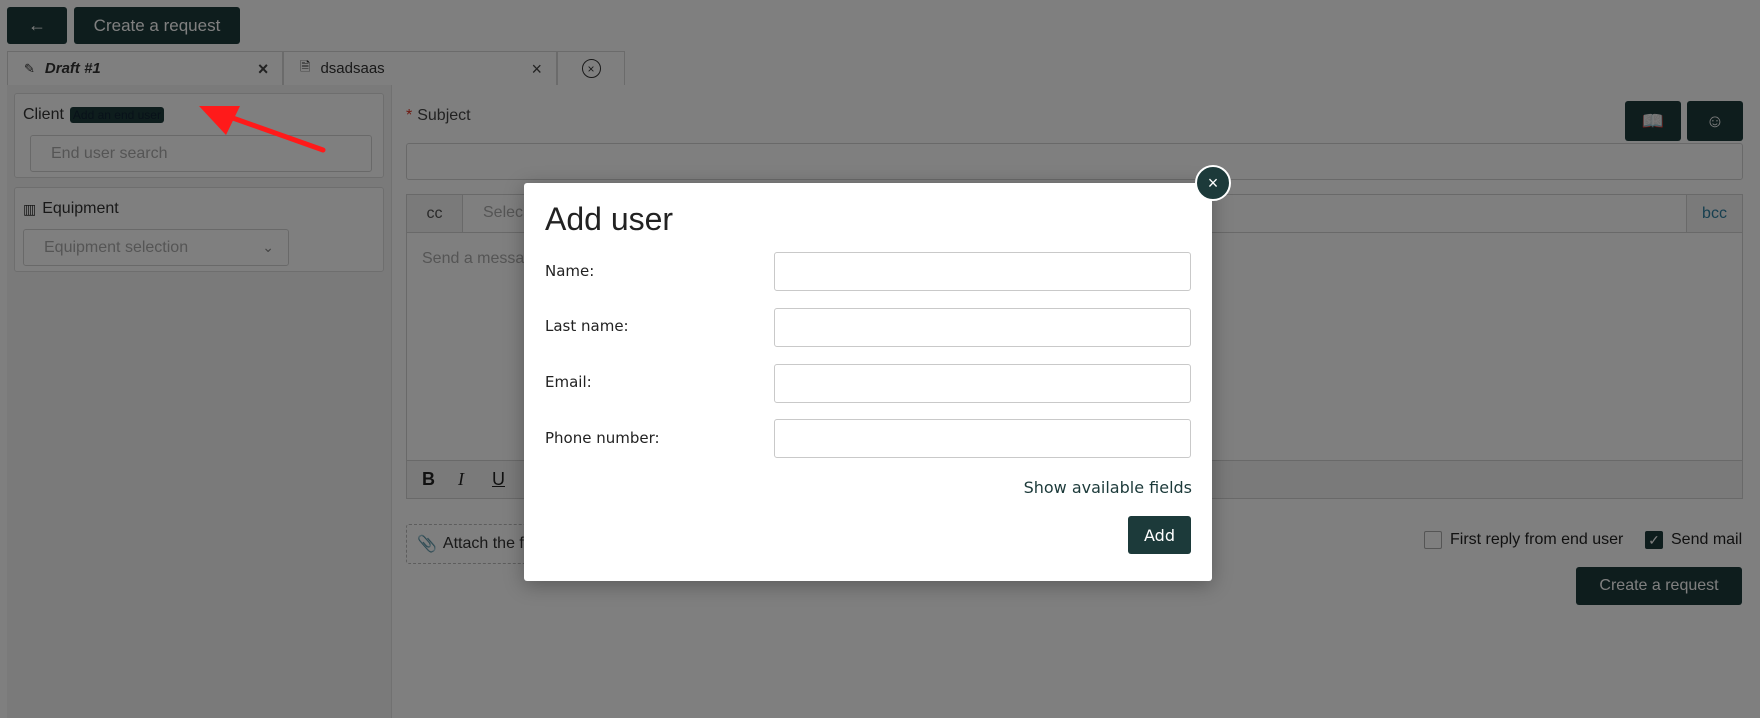 The height and width of the screenshot is (718, 1760). Describe the element at coordinates (568, 382) in the screenshot. I see `email-label: Email:` at that location.